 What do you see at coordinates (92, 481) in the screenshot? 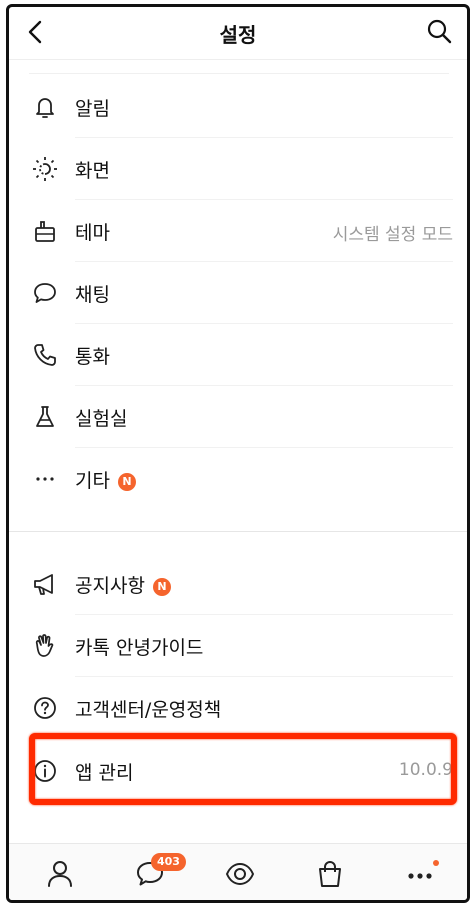
I see `settings-item-text: 기타` at bounding box center [92, 481].